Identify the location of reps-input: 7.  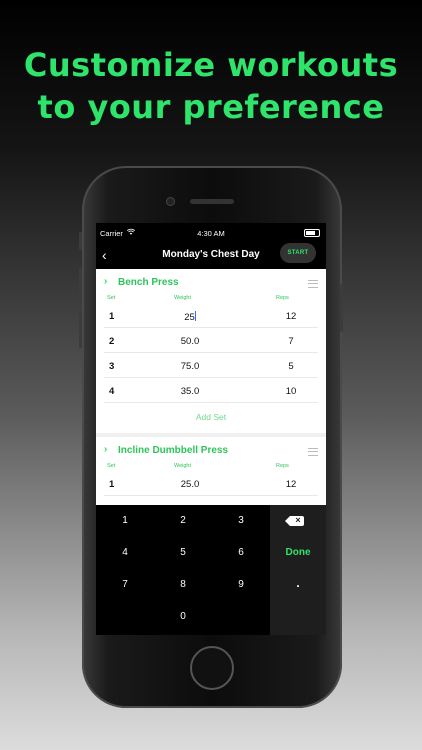
(291, 341).